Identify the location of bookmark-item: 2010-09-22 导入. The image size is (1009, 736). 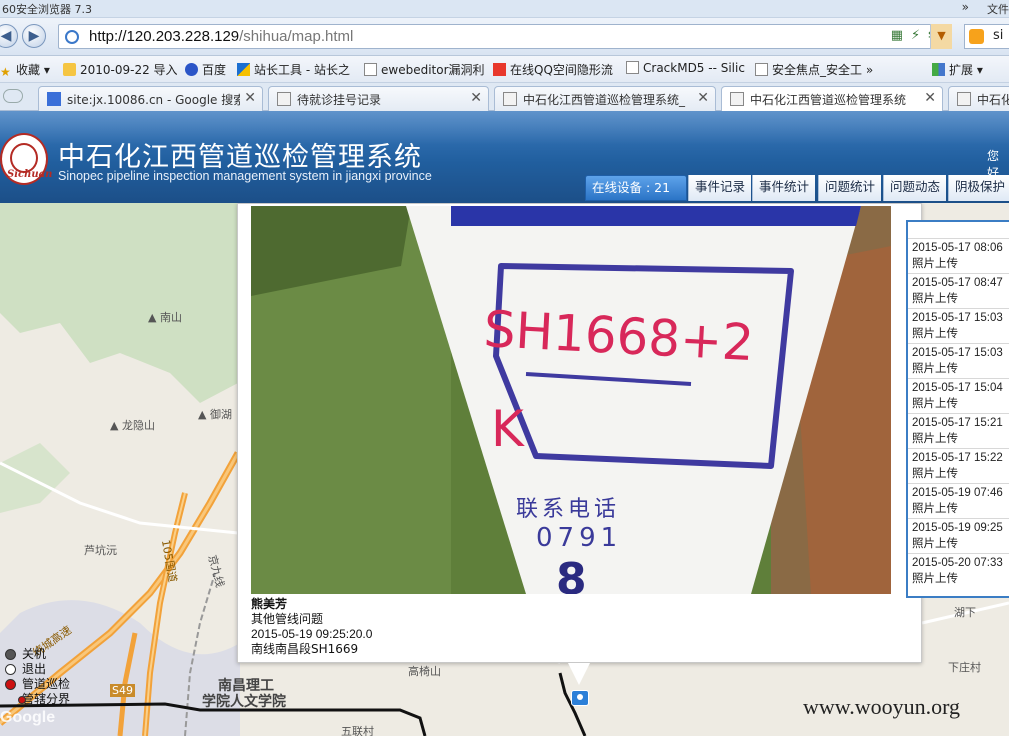
(120, 69).